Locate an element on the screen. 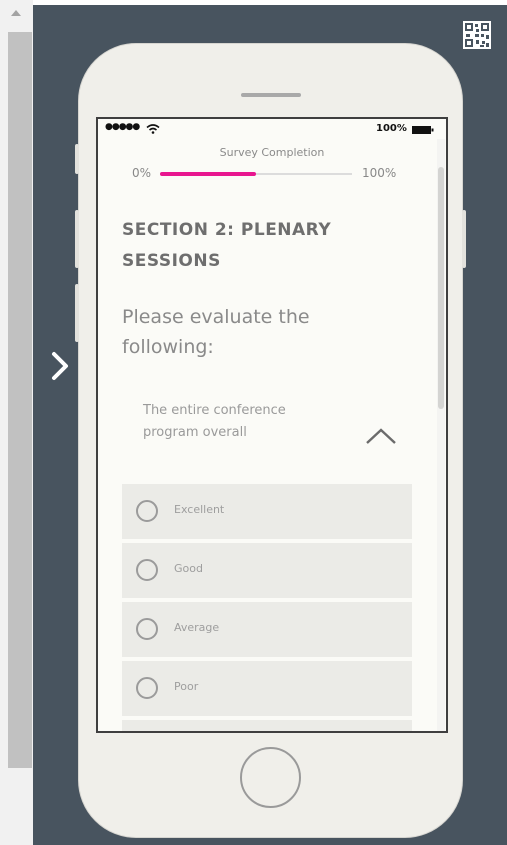 The height and width of the screenshot is (845, 507). option-poor: Poor is located at coordinates (267, 688).